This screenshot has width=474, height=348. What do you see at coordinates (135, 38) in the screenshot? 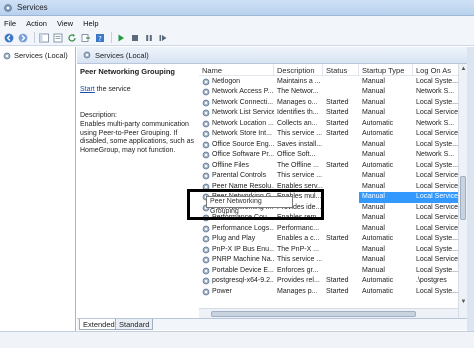
I see `stop-icon` at bounding box center [135, 38].